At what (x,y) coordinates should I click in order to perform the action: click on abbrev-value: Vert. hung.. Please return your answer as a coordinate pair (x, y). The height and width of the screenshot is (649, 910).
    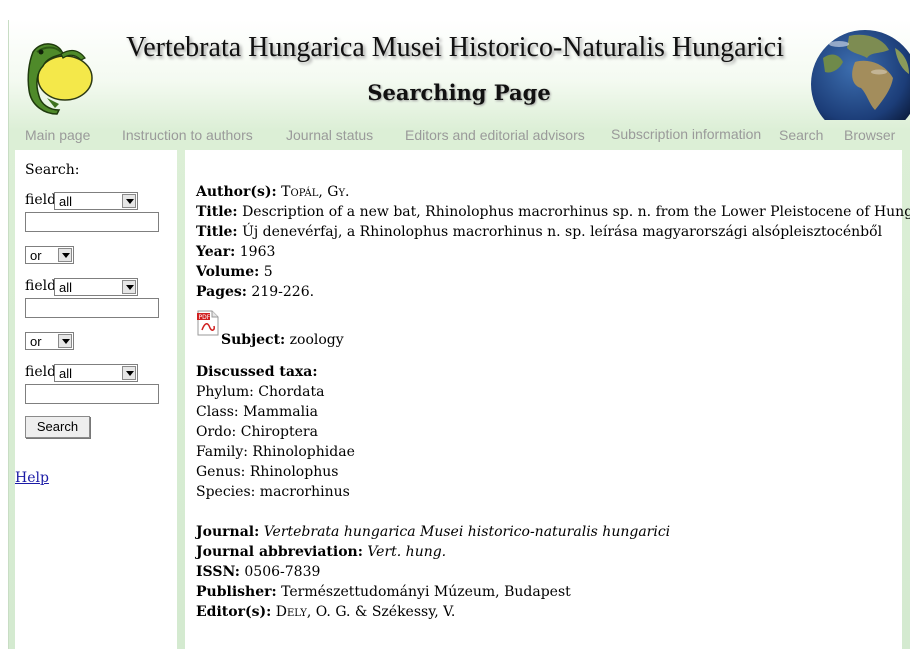
    Looking at the image, I should click on (407, 552).